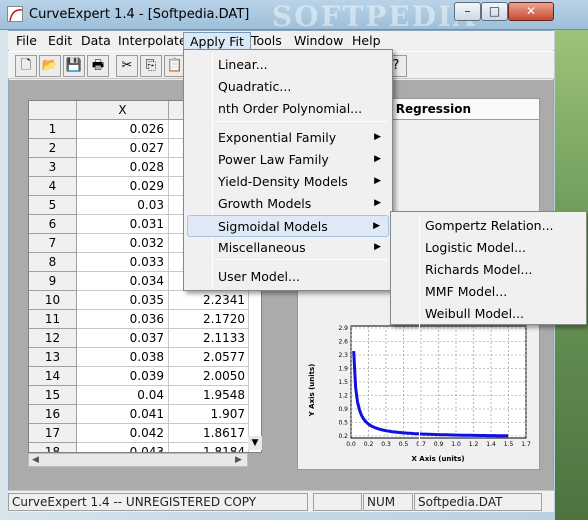  Describe the element at coordinates (127, 66) in the screenshot. I see `cut-icon: ✂` at that location.